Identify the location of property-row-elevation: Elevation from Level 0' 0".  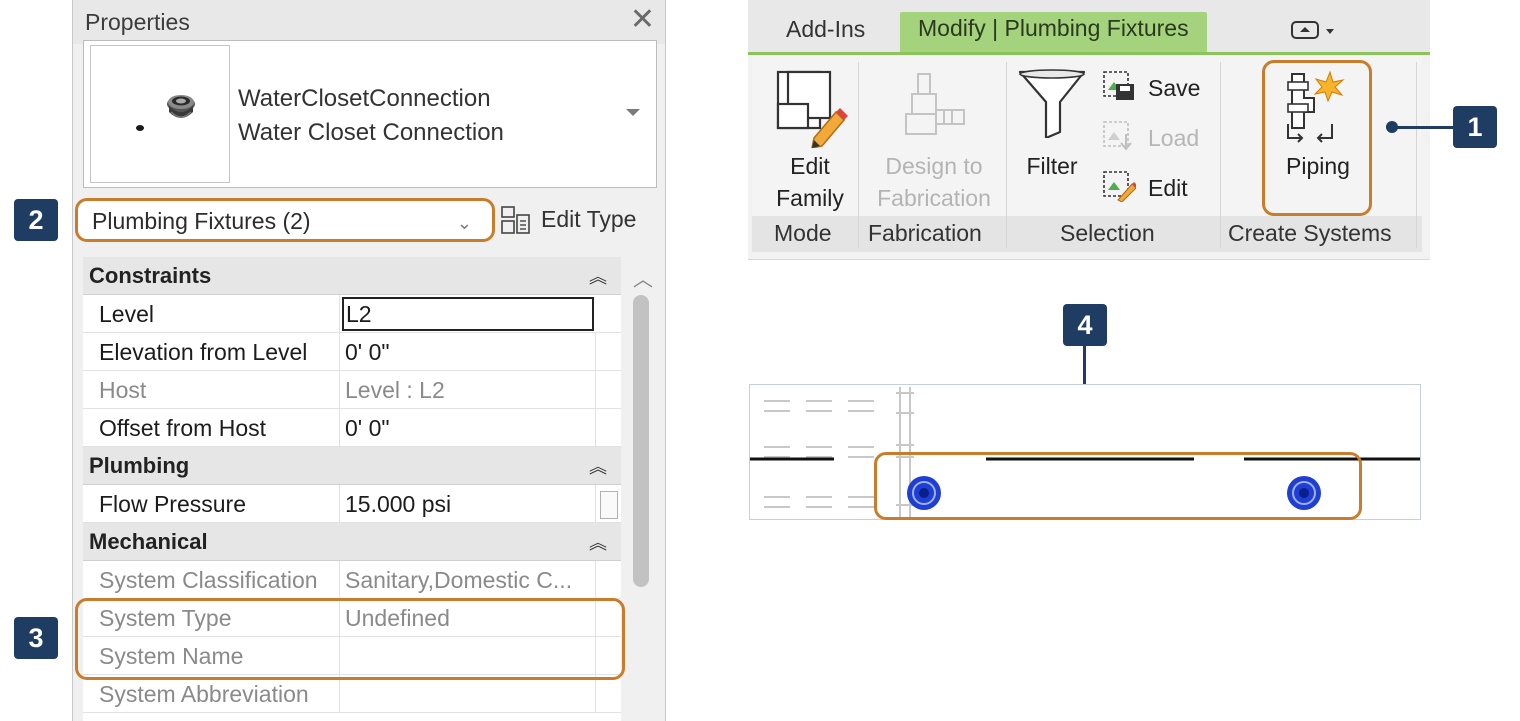
(352, 352).